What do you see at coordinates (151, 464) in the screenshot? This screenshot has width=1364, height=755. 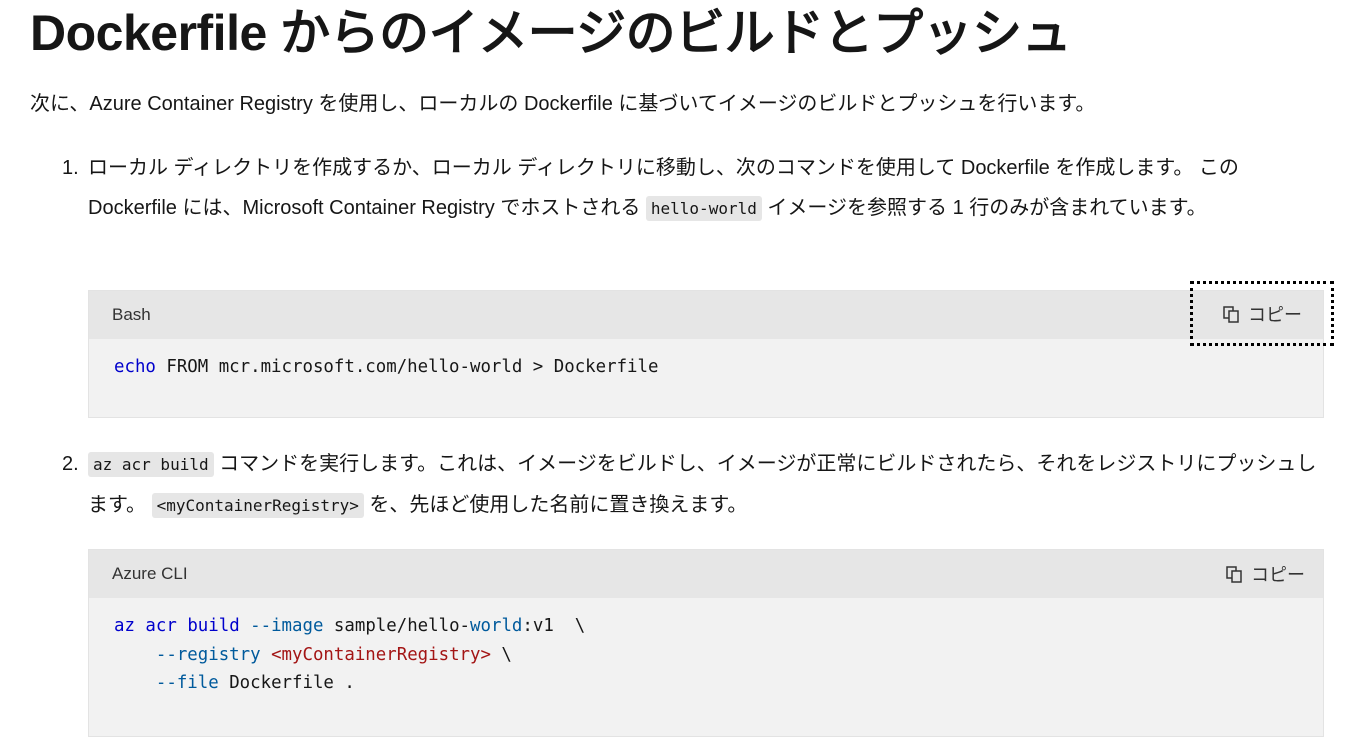 I see `inline-code: az acr build` at bounding box center [151, 464].